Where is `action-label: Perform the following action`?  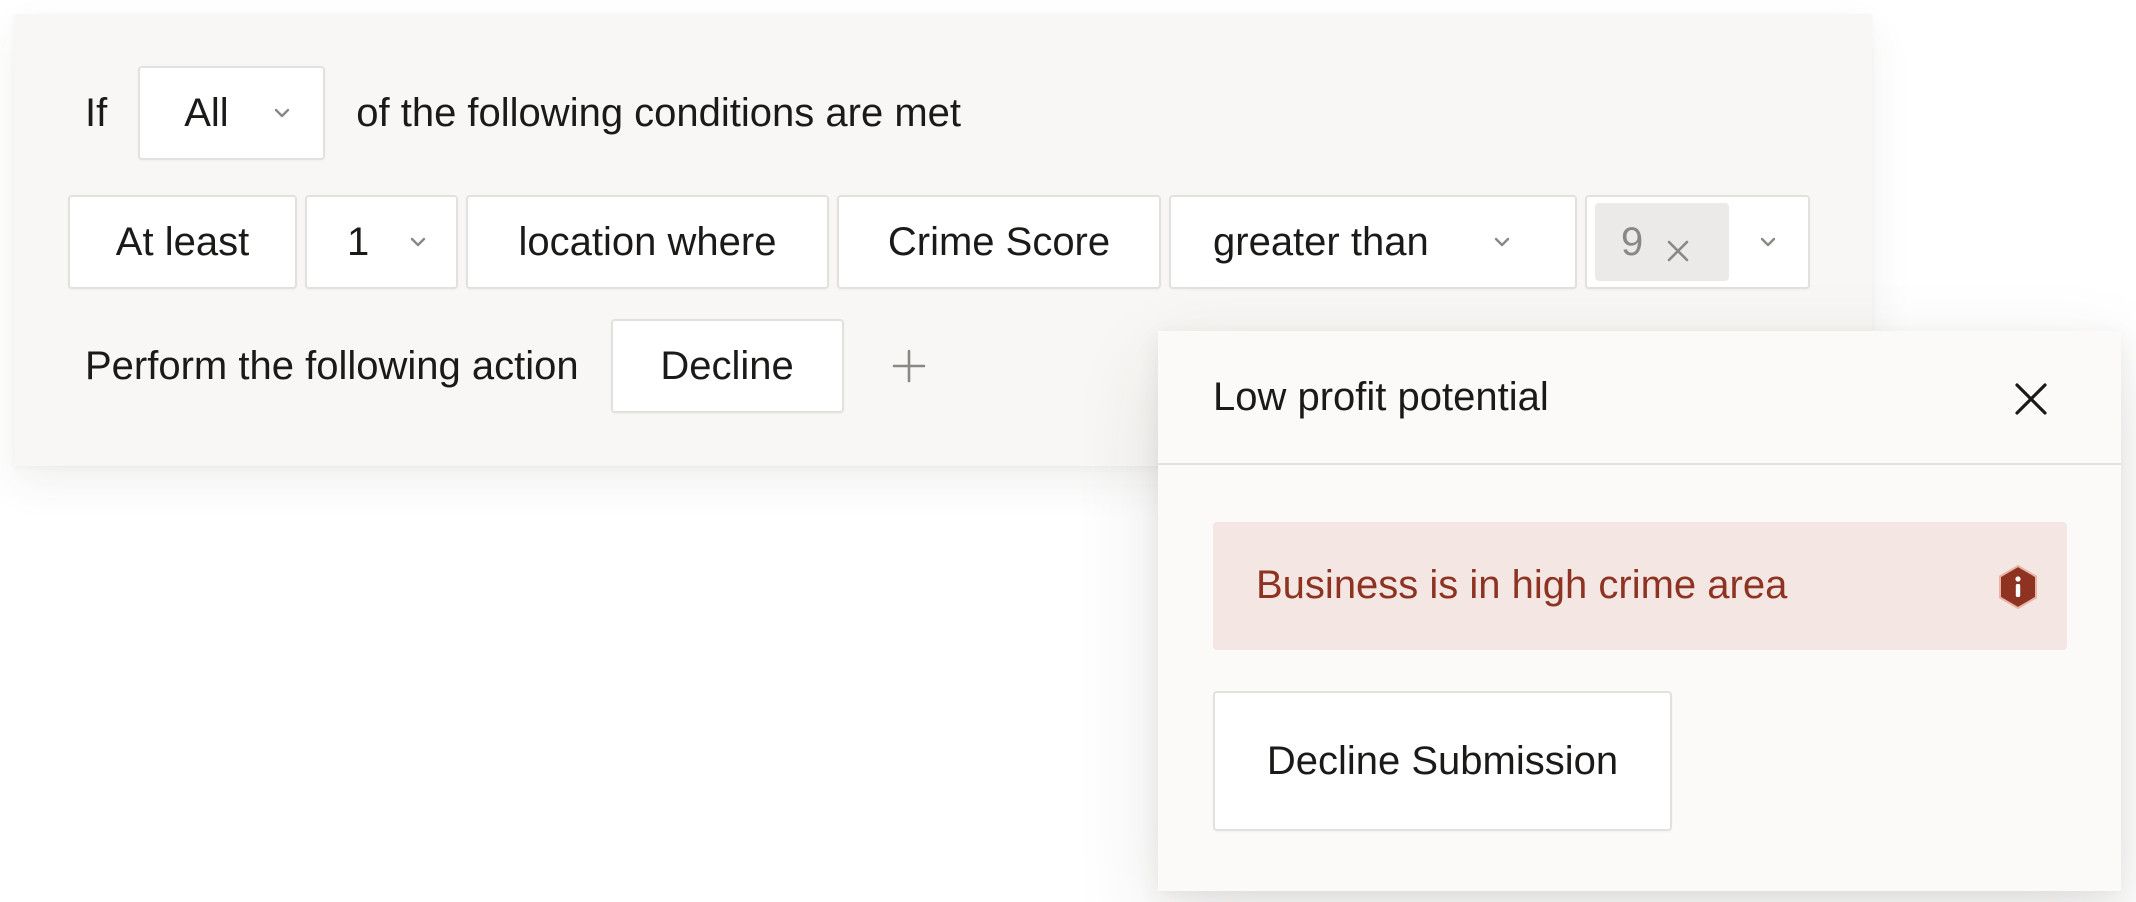 action-label: Perform the following action is located at coordinates (332, 366).